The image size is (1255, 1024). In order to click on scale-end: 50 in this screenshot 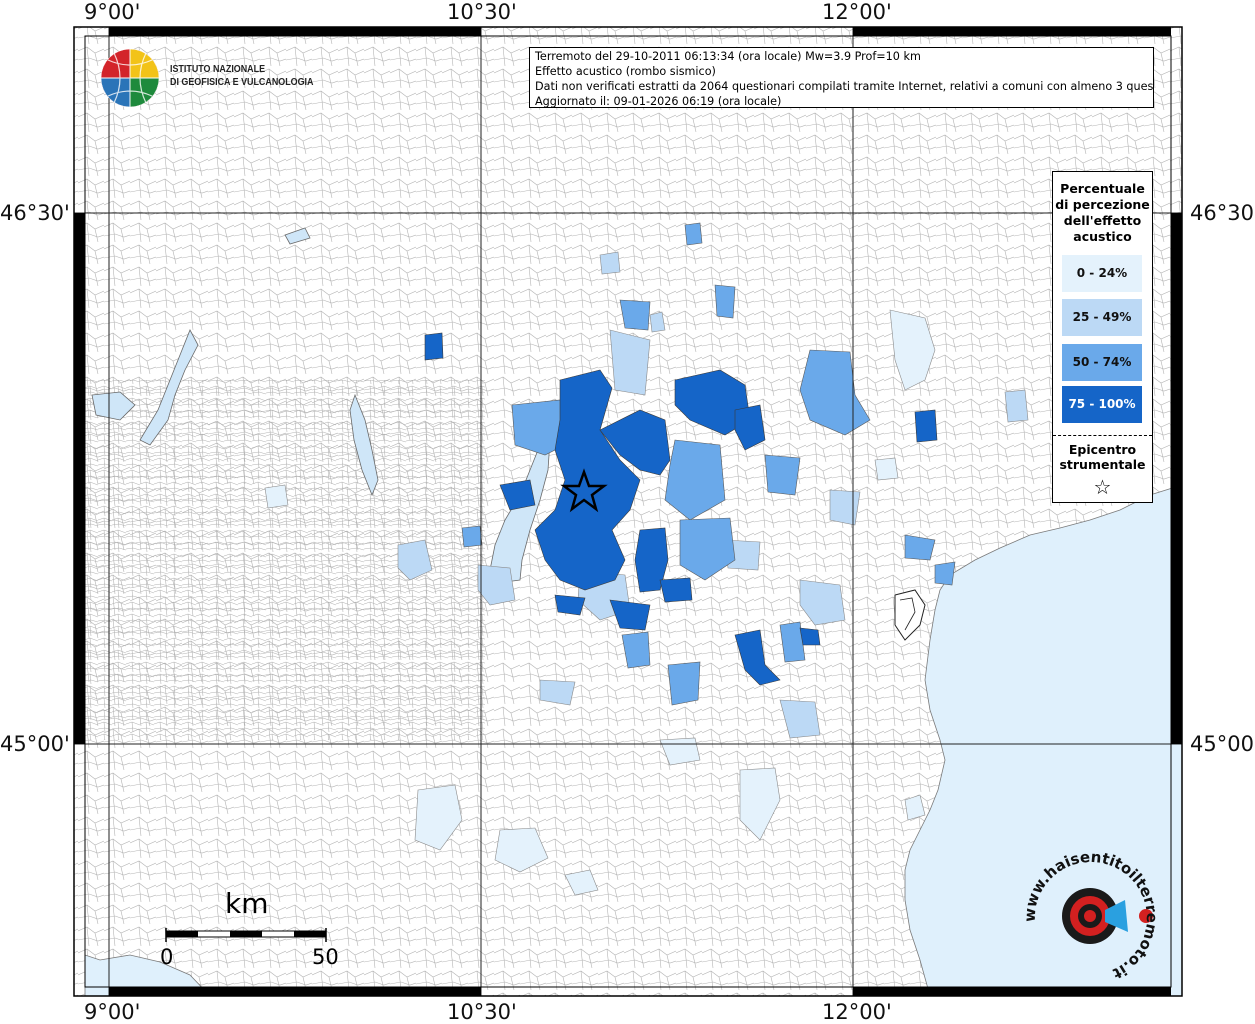, I will do `click(325, 957)`.